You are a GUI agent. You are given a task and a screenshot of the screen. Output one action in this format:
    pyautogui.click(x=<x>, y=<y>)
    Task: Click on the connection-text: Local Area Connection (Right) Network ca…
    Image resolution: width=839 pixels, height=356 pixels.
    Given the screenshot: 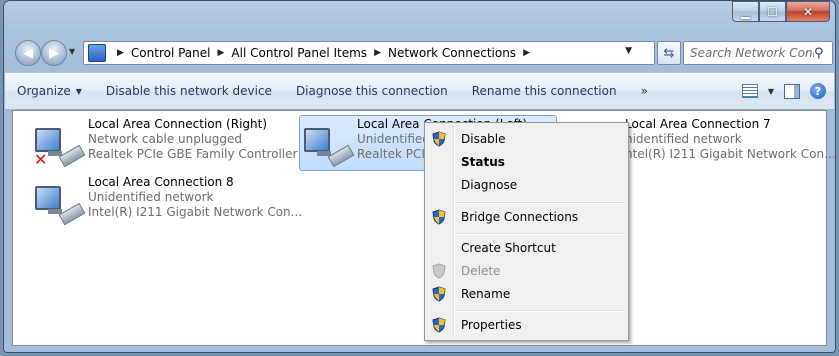 What is the action you would take?
    pyautogui.click(x=192, y=139)
    